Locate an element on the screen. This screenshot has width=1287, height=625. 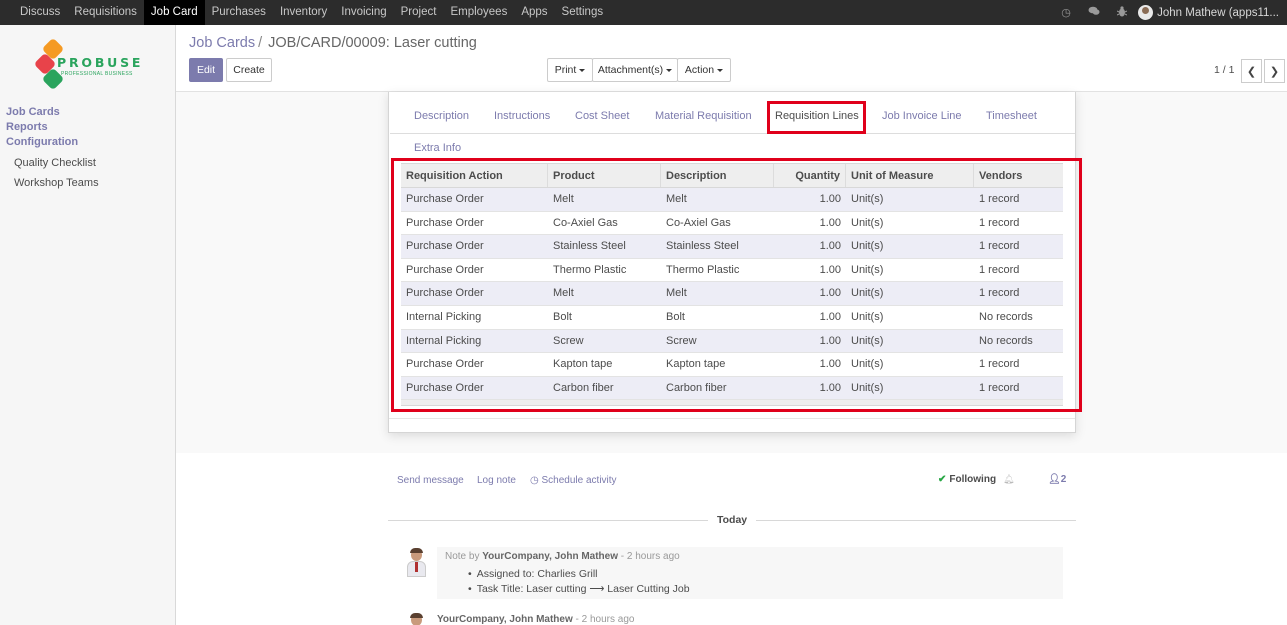
print-label: Print is located at coordinates (565, 70).